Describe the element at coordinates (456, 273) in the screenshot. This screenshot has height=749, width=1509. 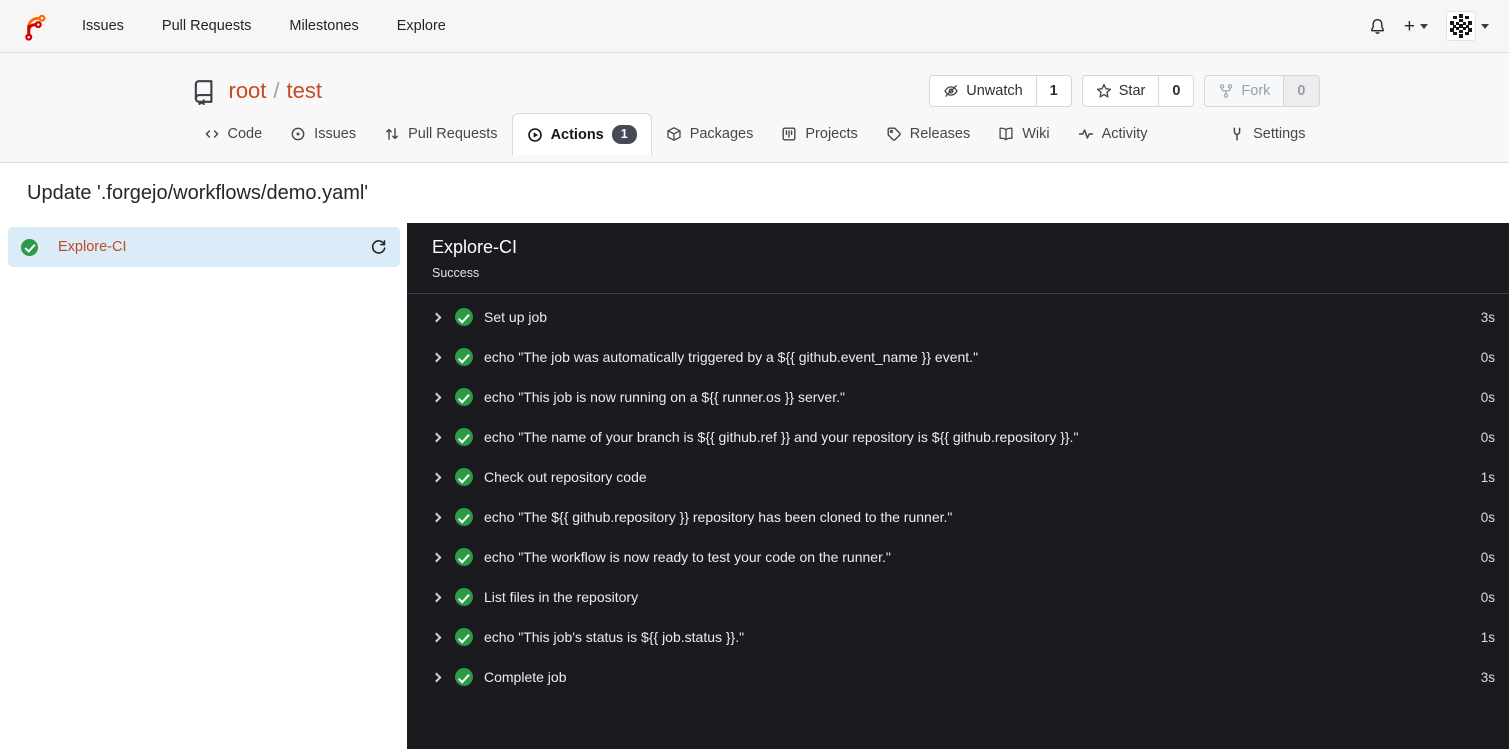
I see `run-status-text: Success` at that location.